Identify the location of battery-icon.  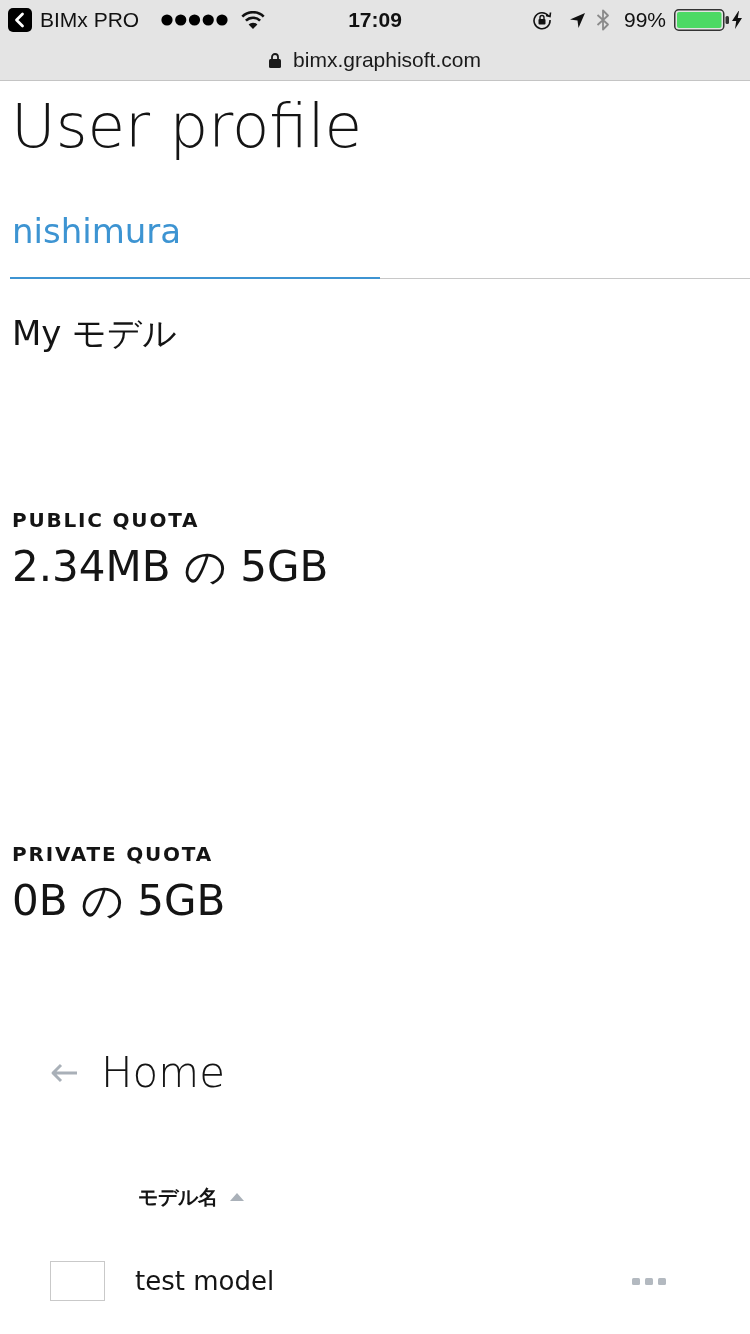
(701, 20).